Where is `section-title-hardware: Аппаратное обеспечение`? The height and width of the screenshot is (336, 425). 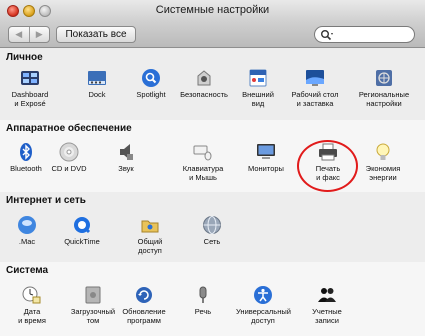 section-title-hardware: Аппаратное обеспечение is located at coordinates (69, 128).